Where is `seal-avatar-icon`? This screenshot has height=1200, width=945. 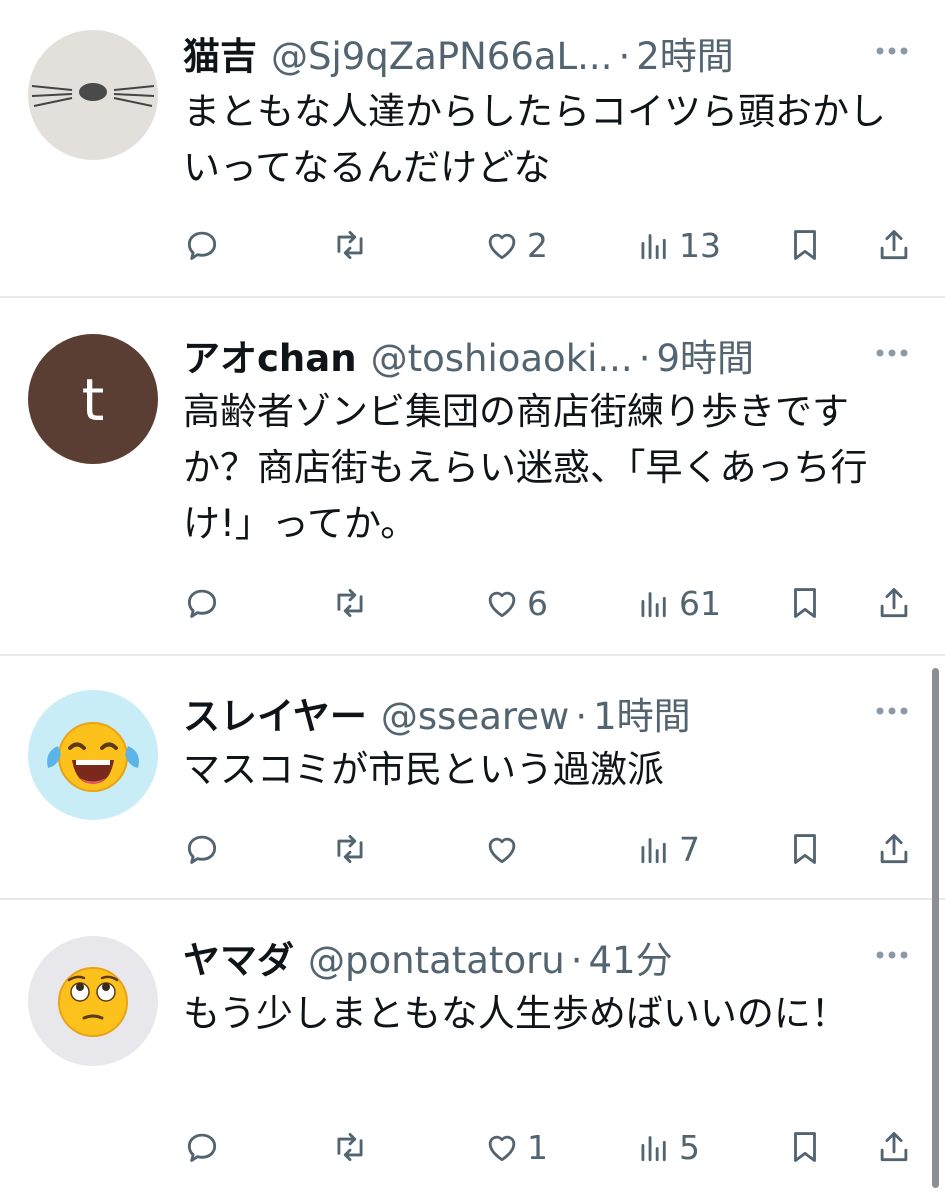 seal-avatar-icon is located at coordinates (93, 95).